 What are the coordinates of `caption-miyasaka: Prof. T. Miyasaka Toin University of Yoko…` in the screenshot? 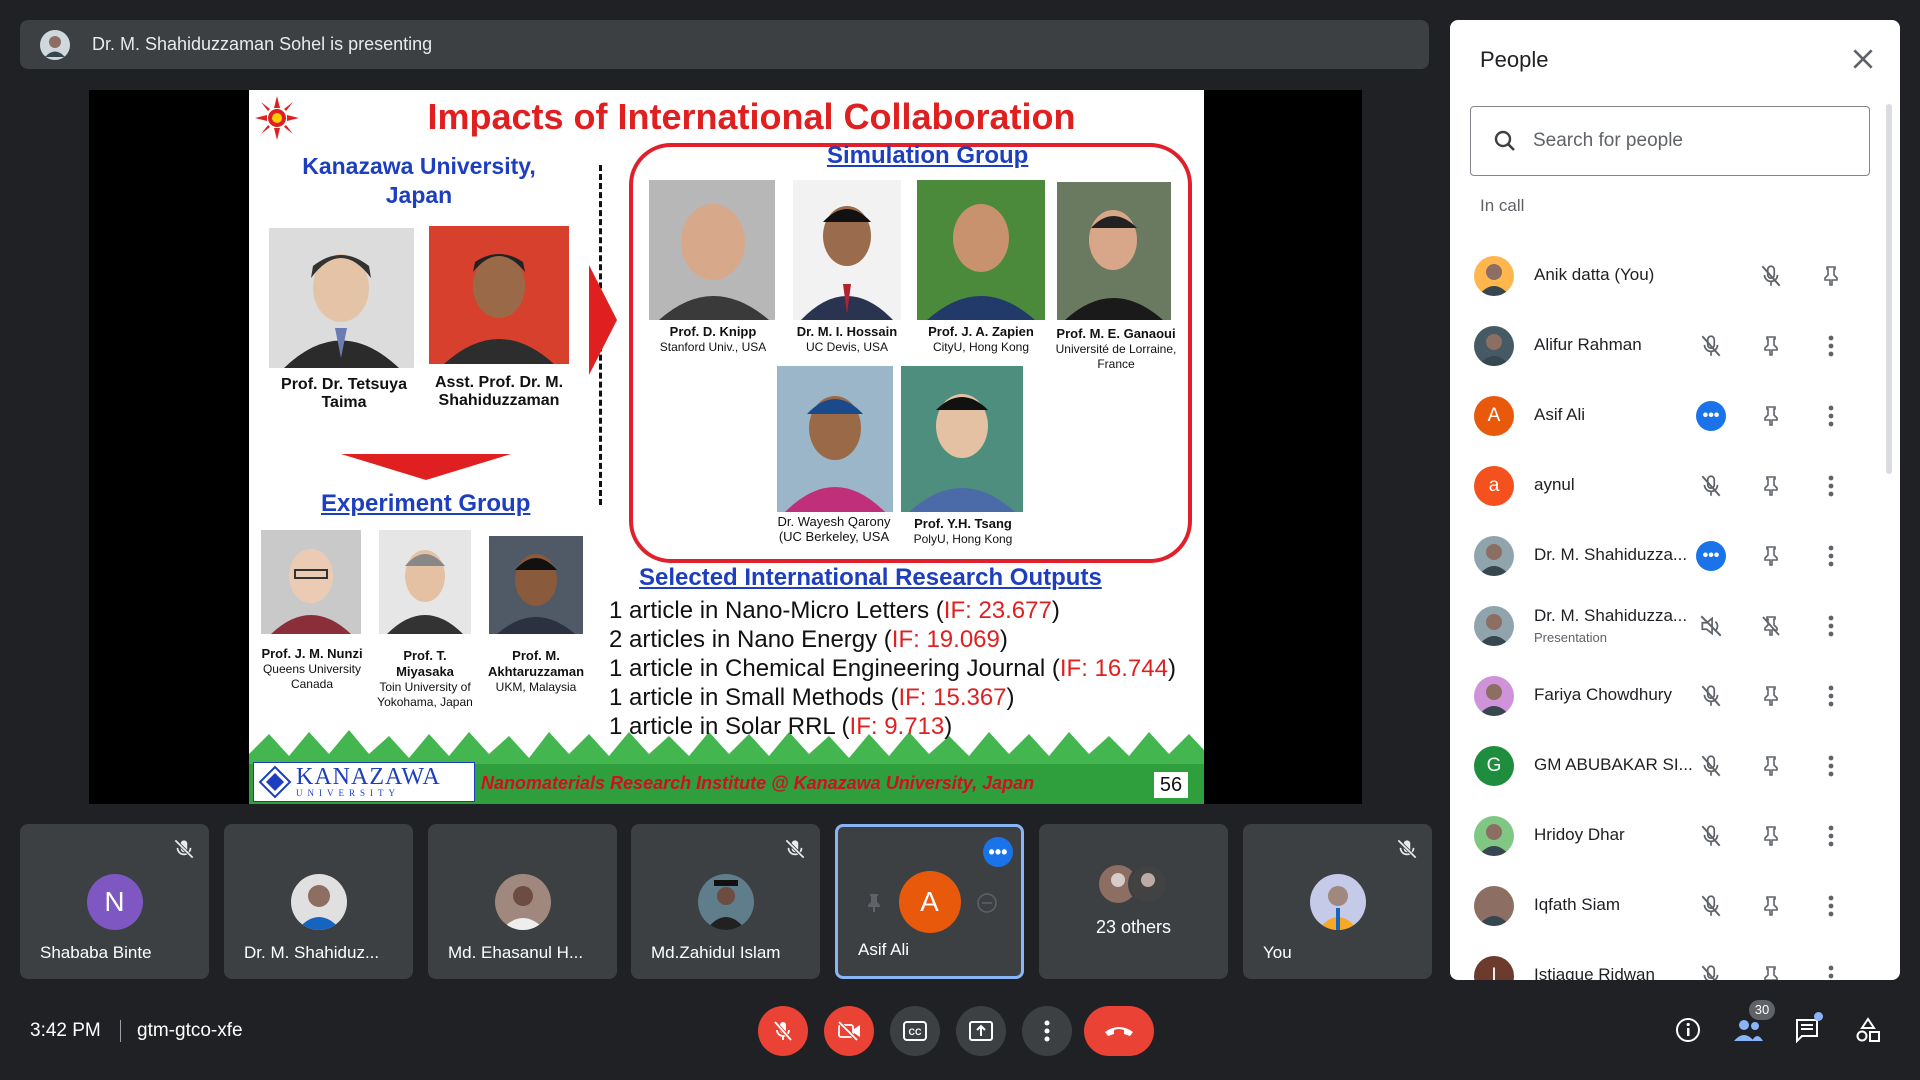 It's located at (425, 678).